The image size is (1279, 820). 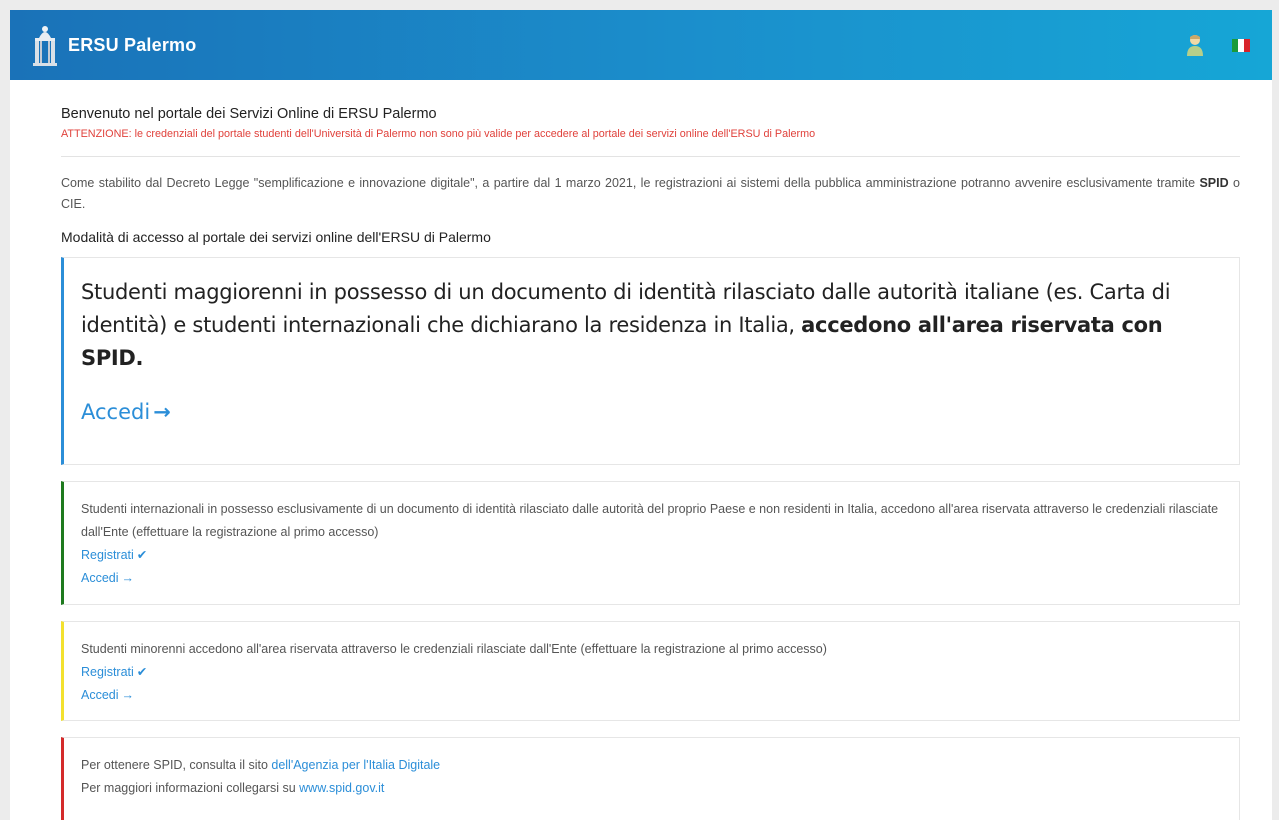 I want to click on minor-login-link: Accedi →, so click(x=651, y=695).